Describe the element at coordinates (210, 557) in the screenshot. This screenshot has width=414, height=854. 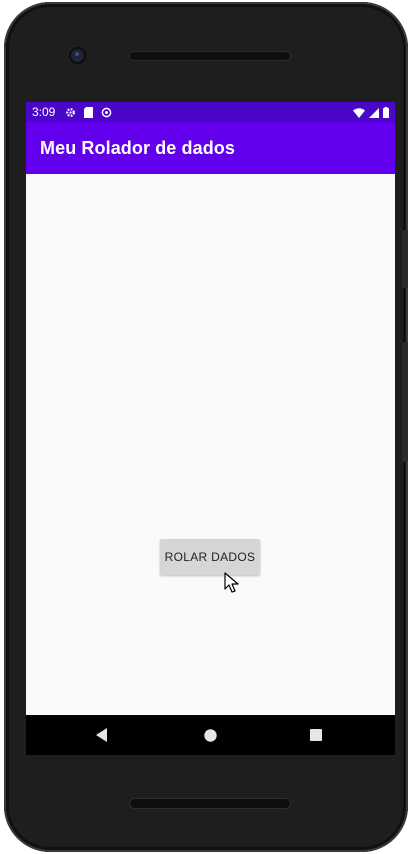
I see `roll-dice-button: ROLAR DADOS` at that location.